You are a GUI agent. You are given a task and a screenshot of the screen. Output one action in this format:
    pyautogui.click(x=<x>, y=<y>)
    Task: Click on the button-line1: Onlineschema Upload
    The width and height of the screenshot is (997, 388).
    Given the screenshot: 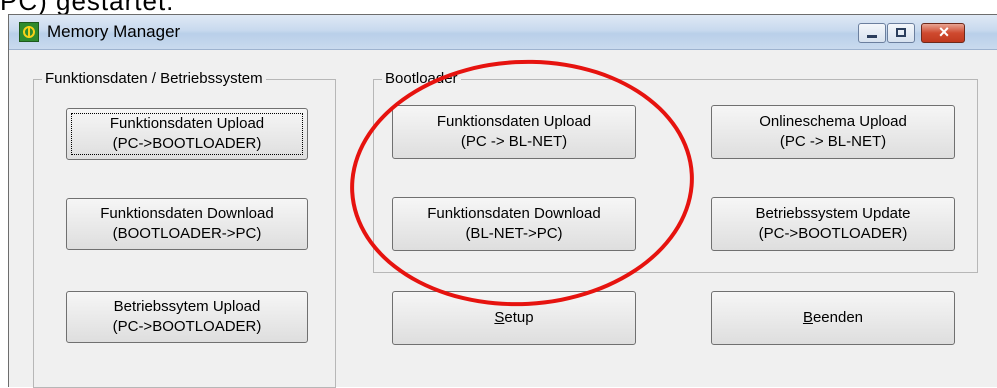 What is the action you would take?
    pyautogui.click(x=833, y=121)
    